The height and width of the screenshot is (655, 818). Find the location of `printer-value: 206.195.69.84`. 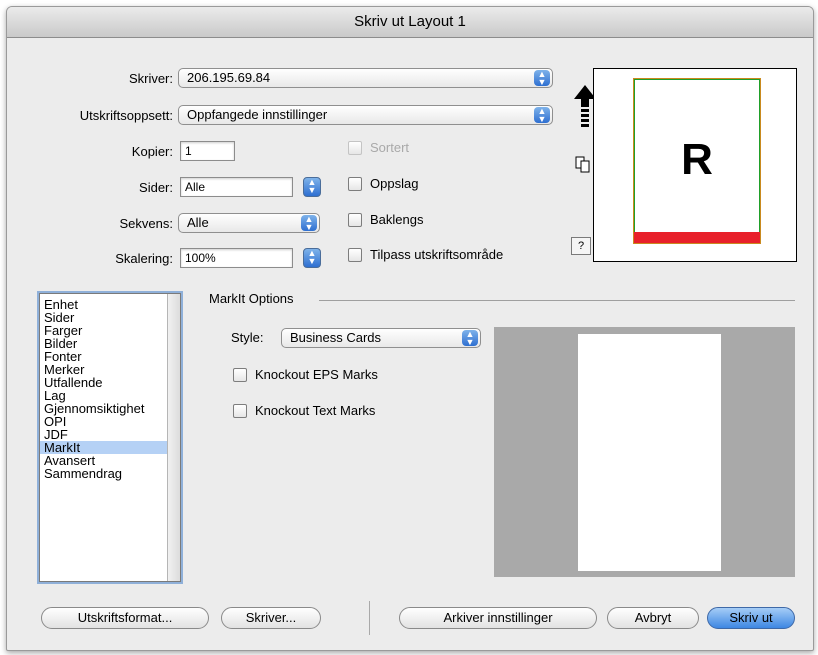

printer-value: 206.195.69.84 is located at coordinates (229, 77).